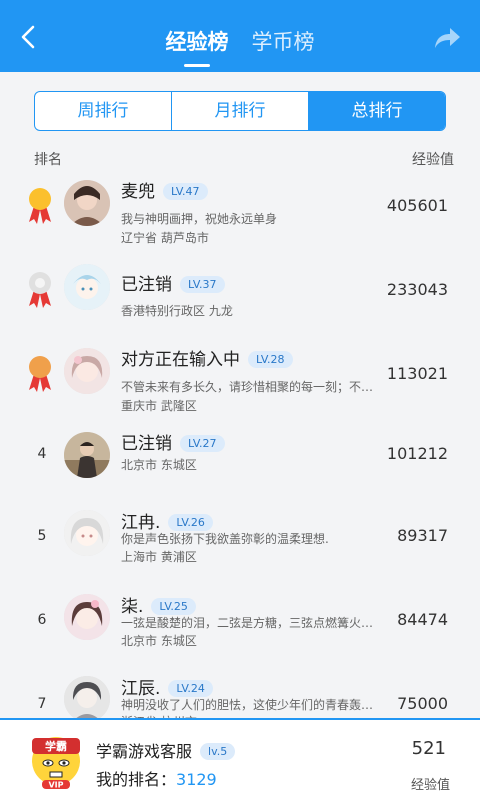 The height and width of the screenshot is (800, 480). I want to click on level-badge: LV.37, so click(202, 284).